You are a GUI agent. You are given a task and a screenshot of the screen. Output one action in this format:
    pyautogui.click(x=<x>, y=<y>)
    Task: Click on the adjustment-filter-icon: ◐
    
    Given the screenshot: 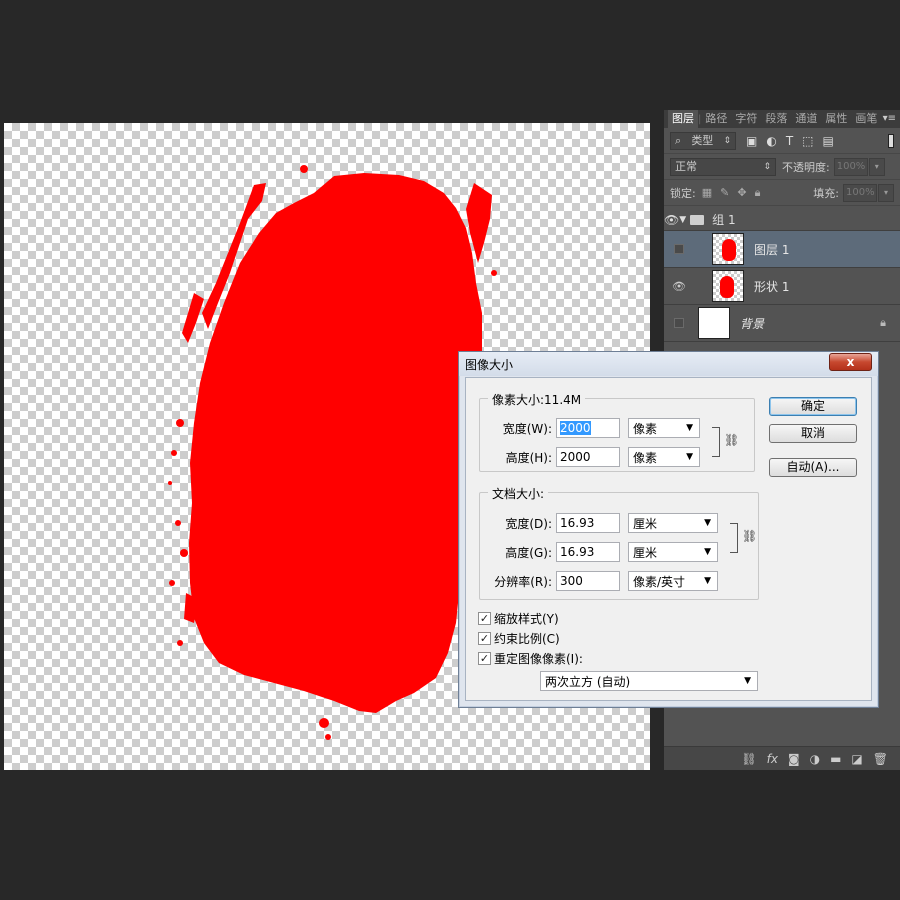 What is the action you would take?
    pyautogui.click(x=771, y=141)
    